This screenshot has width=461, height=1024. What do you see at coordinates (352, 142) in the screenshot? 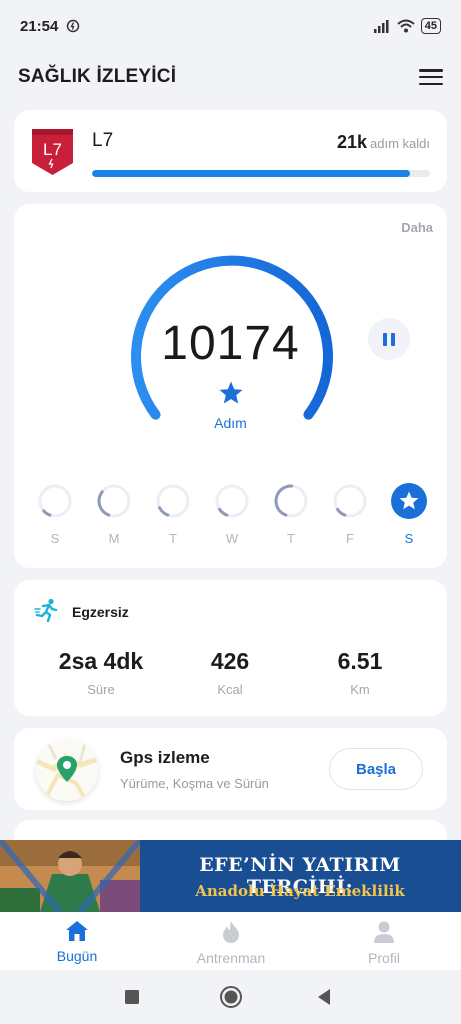
I see `steps-remaining-value: 21k` at bounding box center [352, 142].